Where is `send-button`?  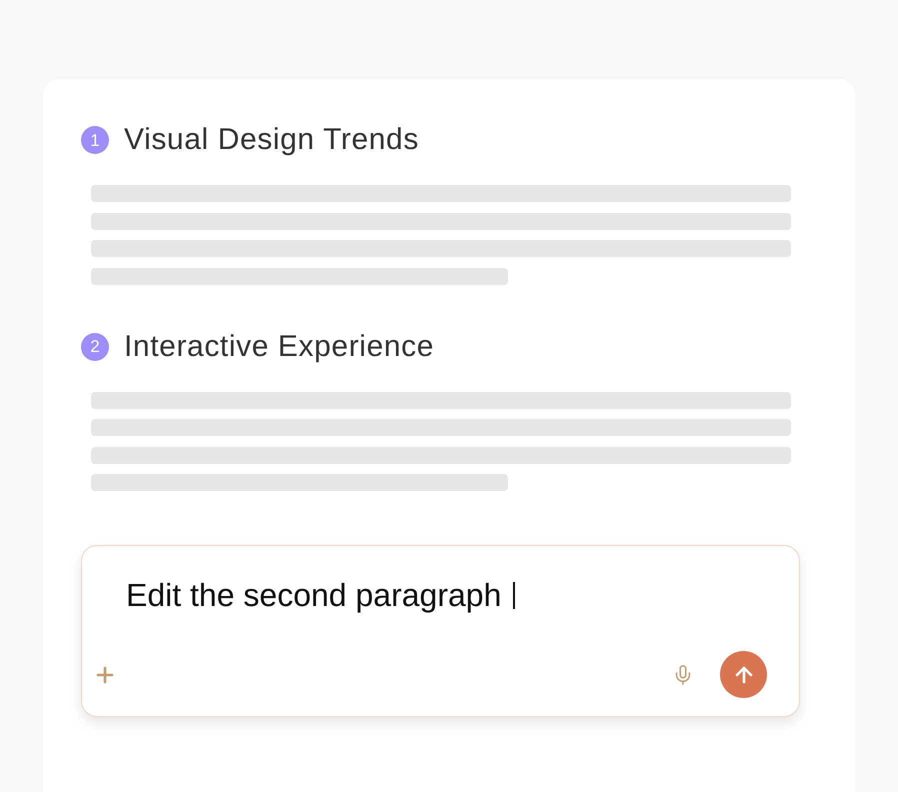 send-button is located at coordinates (743, 674).